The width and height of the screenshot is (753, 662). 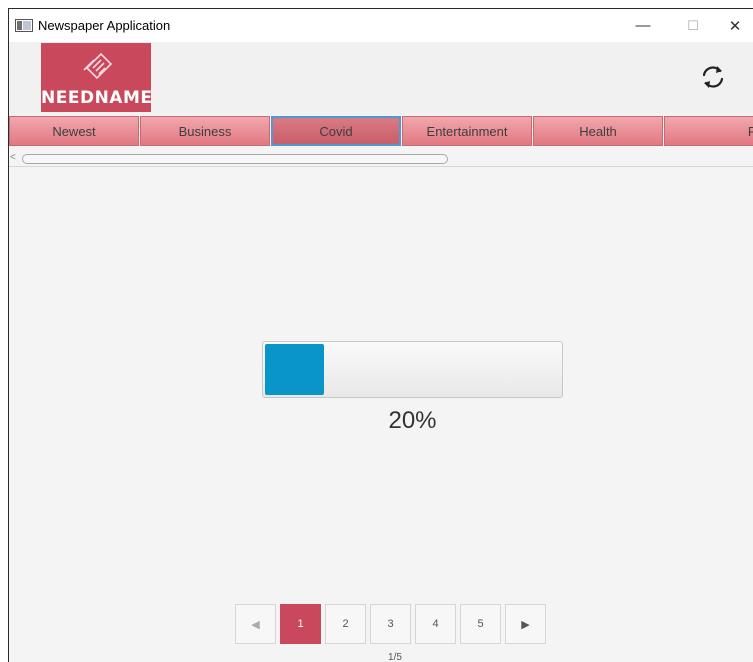 I want to click on tabs-horizontal-scrollbar: <, so click(x=381, y=158).